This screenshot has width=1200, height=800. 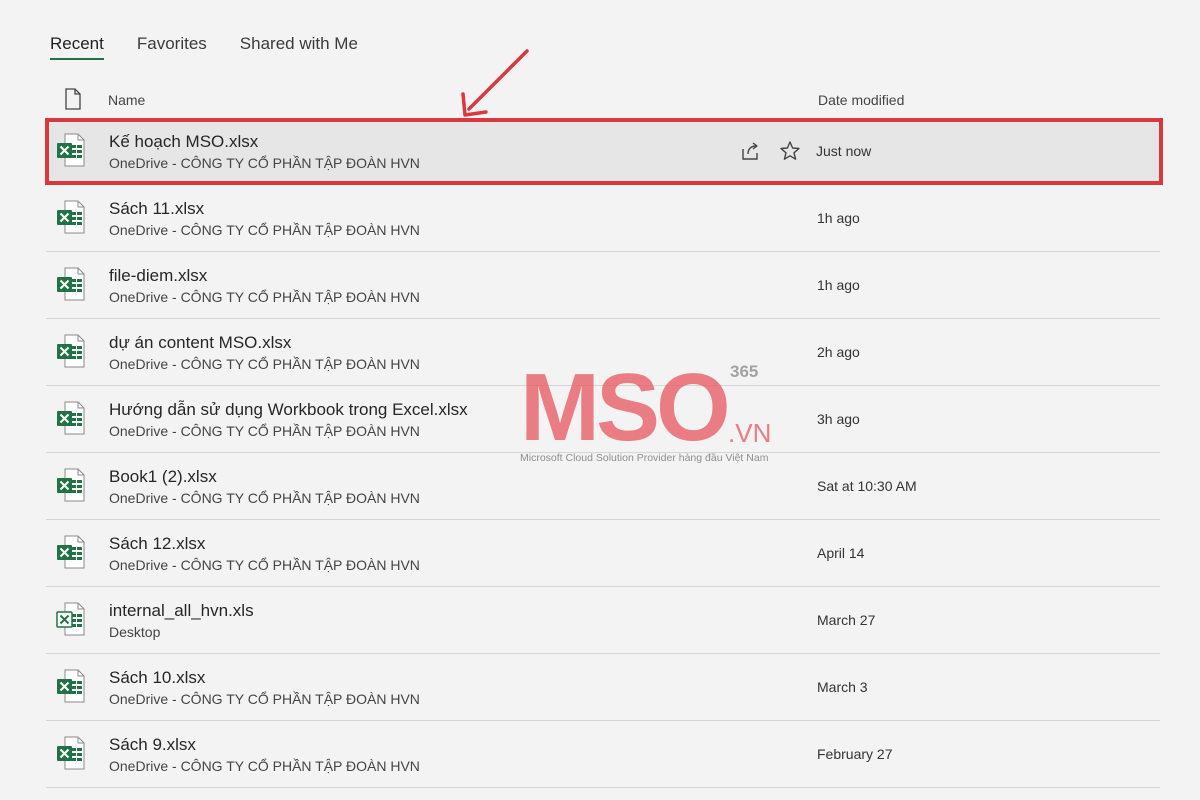 I want to click on watermark-365-badge: 365, so click(x=744, y=371).